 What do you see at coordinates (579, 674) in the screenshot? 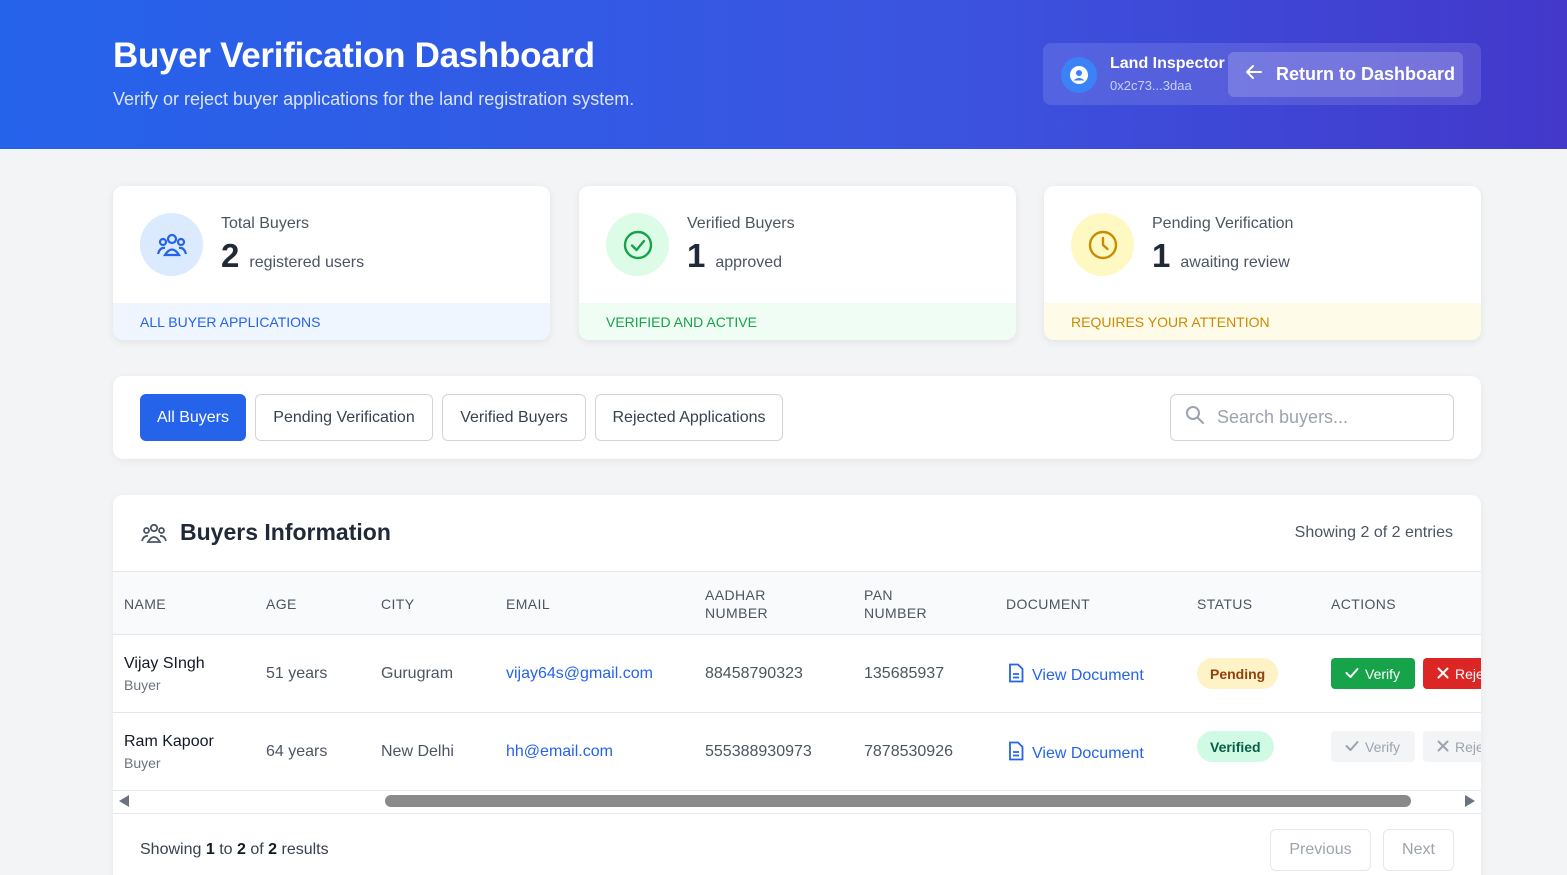
I see `buyer-email: vijay64s@gmail.com` at bounding box center [579, 674].